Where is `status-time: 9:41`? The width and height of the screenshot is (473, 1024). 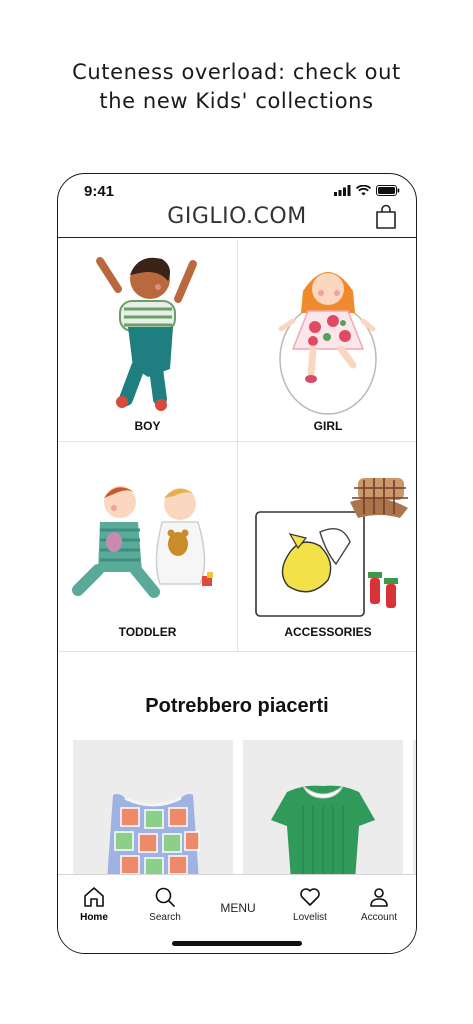
status-time: 9:41 is located at coordinates (99, 191).